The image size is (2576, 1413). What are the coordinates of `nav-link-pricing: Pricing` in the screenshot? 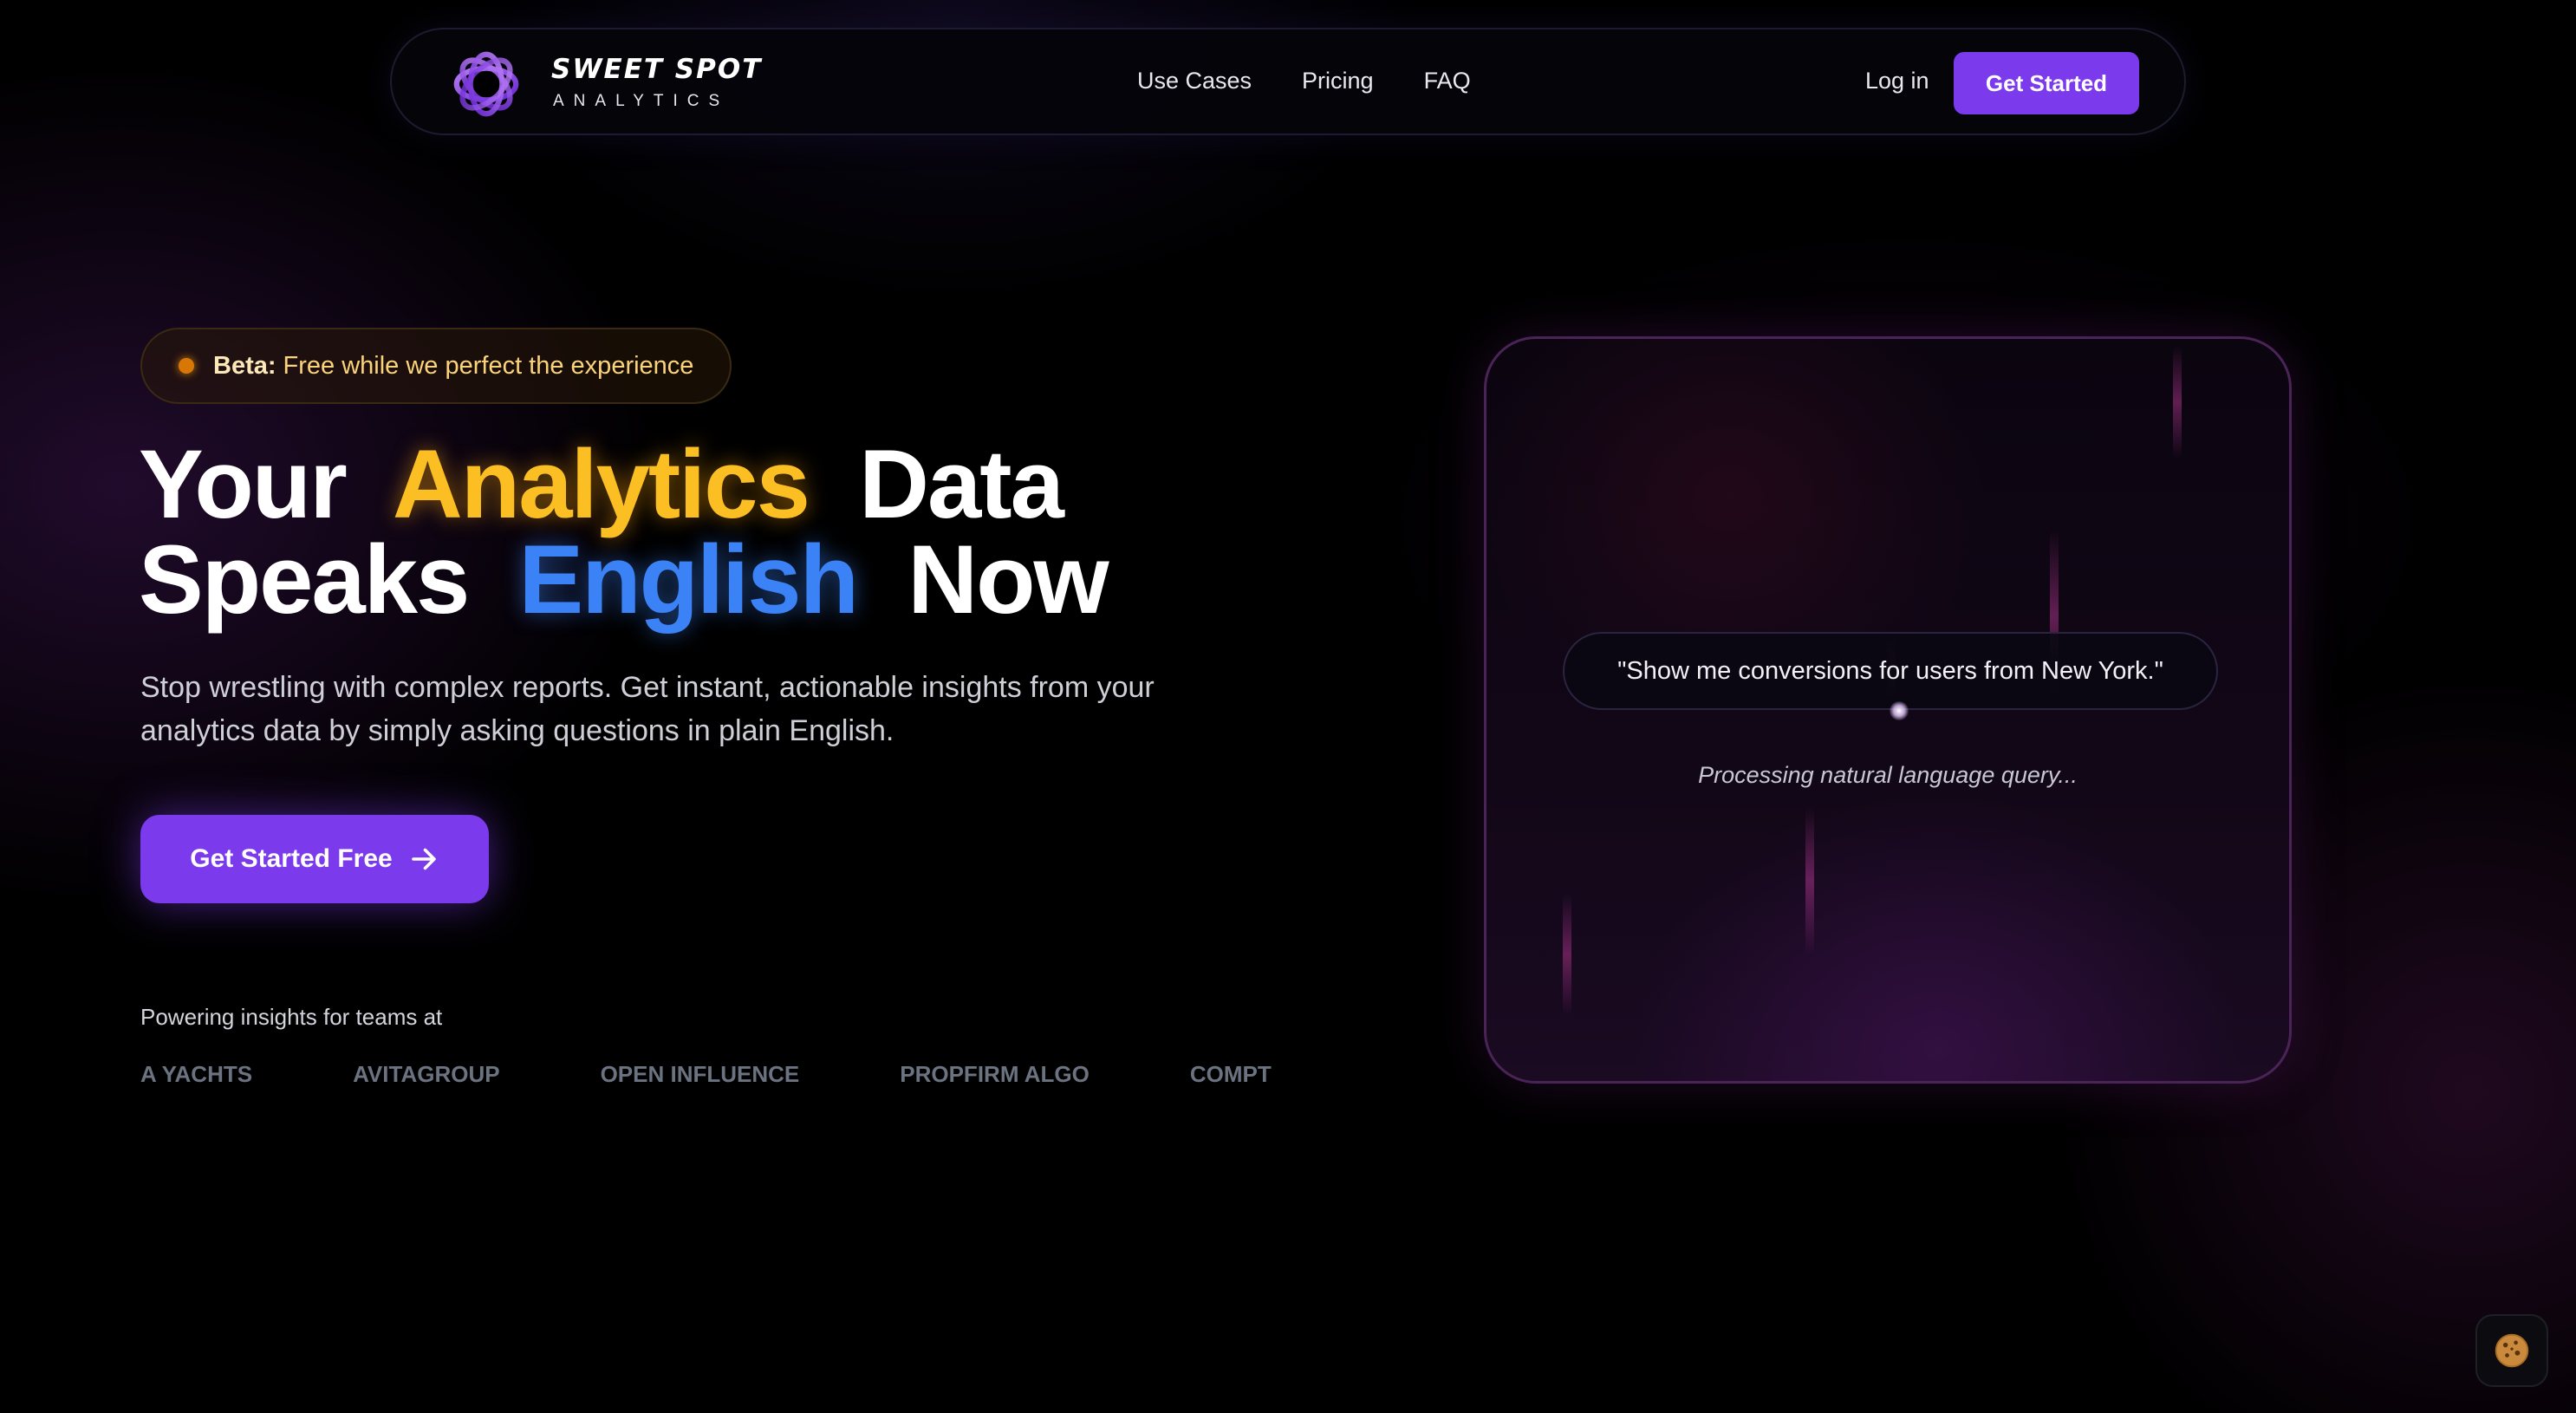 It's located at (1338, 81).